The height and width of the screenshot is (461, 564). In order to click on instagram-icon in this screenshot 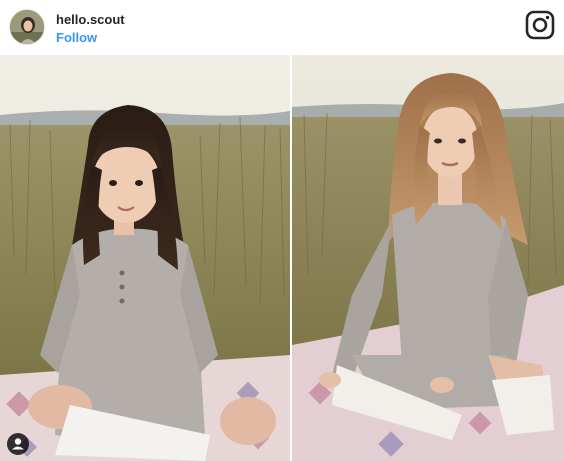, I will do `click(540, 25)`.